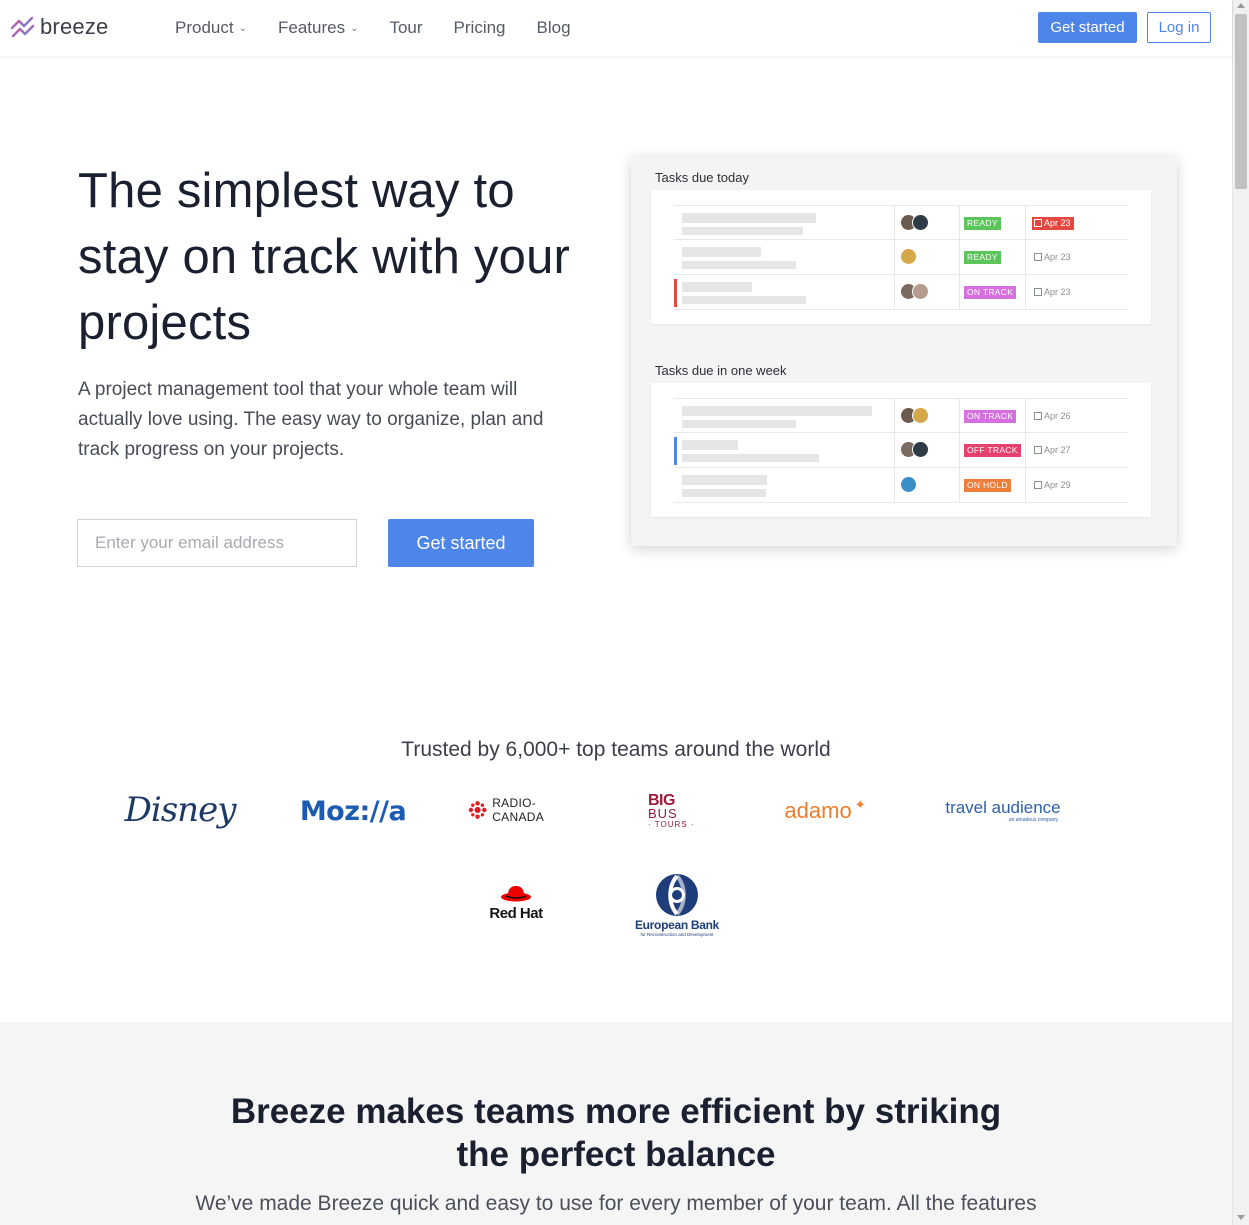 The width and height of the screenshot is (1249, 1225). Describe the element at coordinates (1241, 101) in the screenshot. I see `scrollbar-thumb` at that location.